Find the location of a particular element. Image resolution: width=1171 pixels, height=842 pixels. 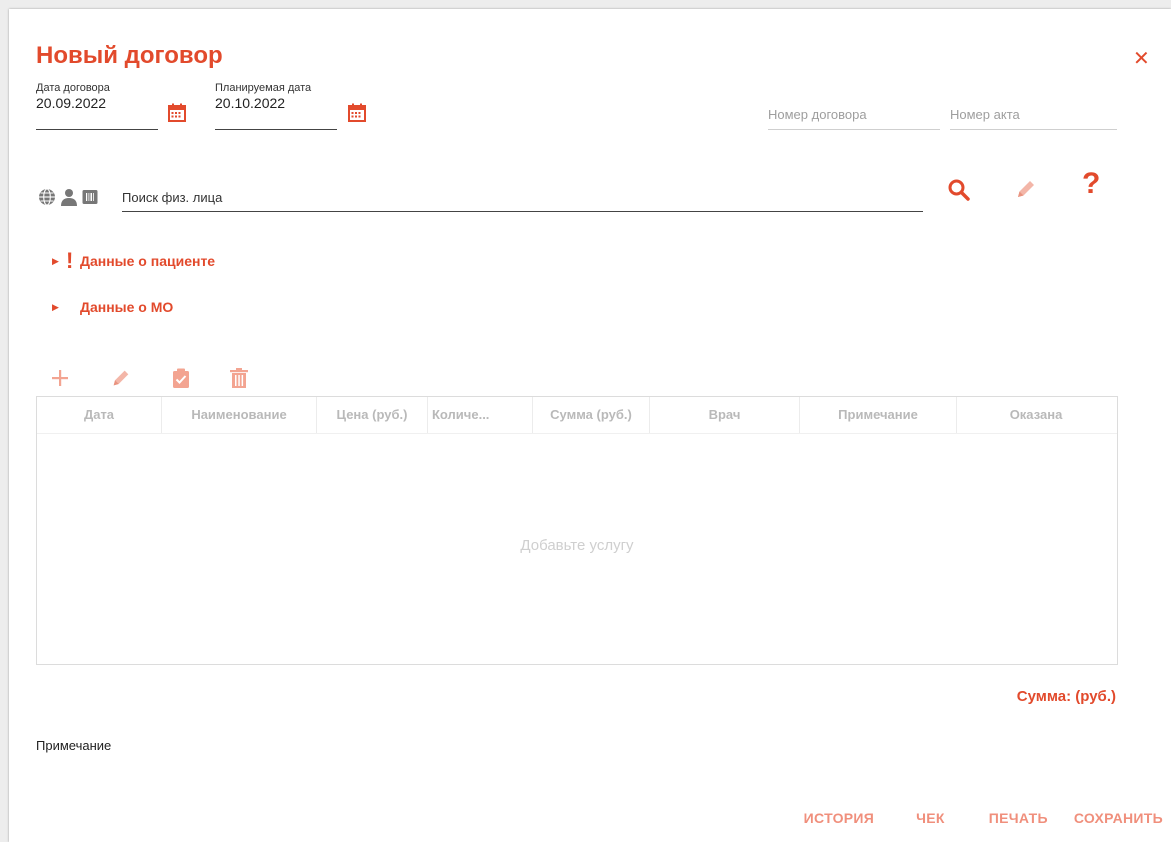

contract-date-value: 20.09.2022 is located at coordinates (97, 103).